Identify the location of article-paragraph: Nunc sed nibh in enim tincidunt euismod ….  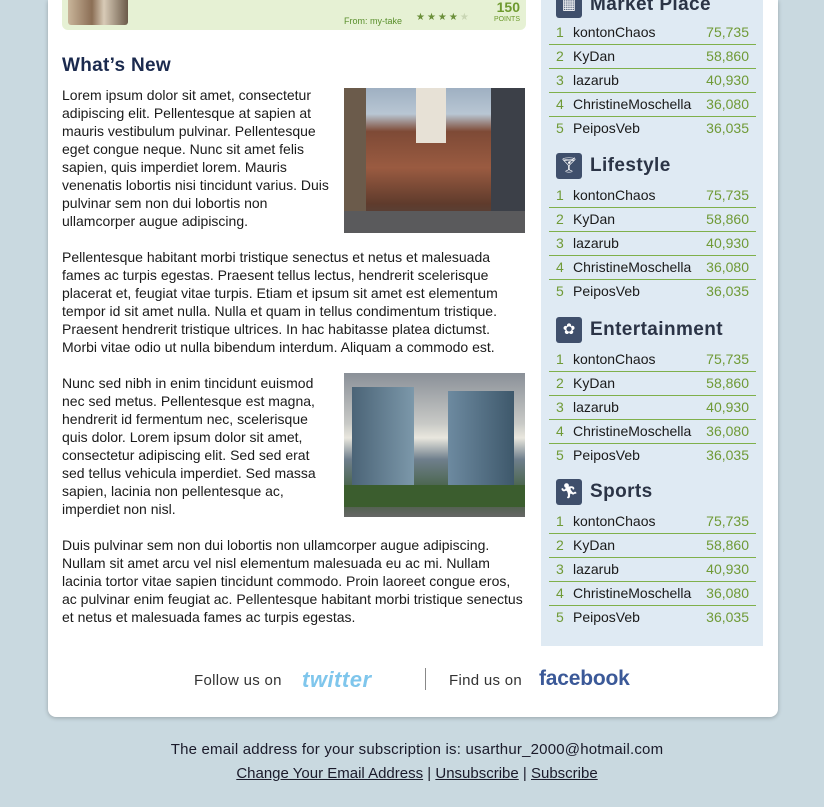
(189, 446).